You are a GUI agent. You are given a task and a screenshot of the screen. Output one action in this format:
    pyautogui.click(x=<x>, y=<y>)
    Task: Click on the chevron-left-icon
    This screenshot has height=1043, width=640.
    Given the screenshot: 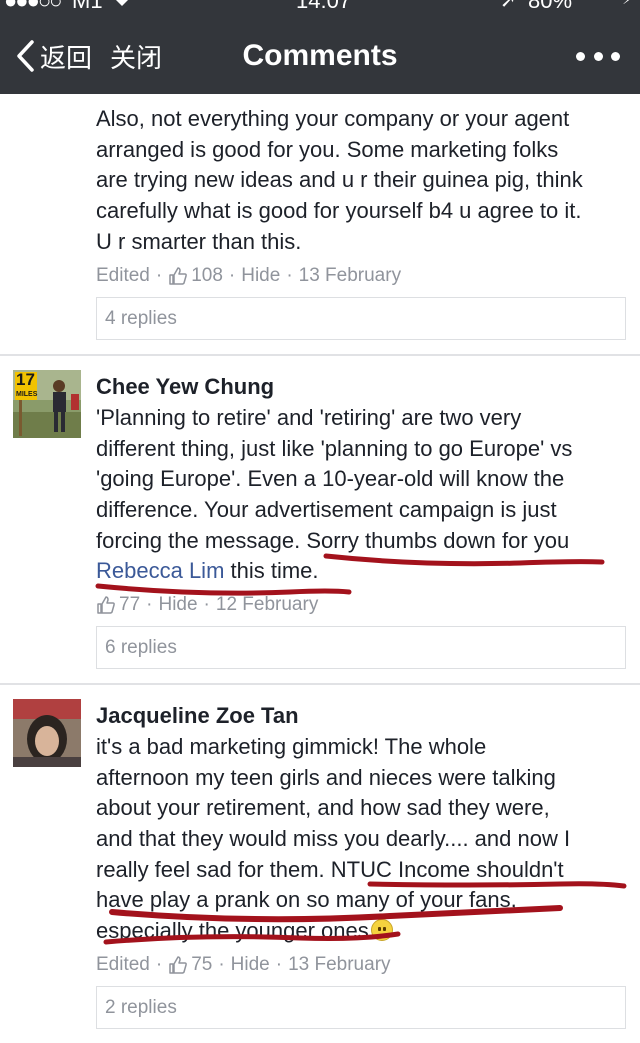 What is the action you would take?
    pyautogui.click(x=25, y=56)
    